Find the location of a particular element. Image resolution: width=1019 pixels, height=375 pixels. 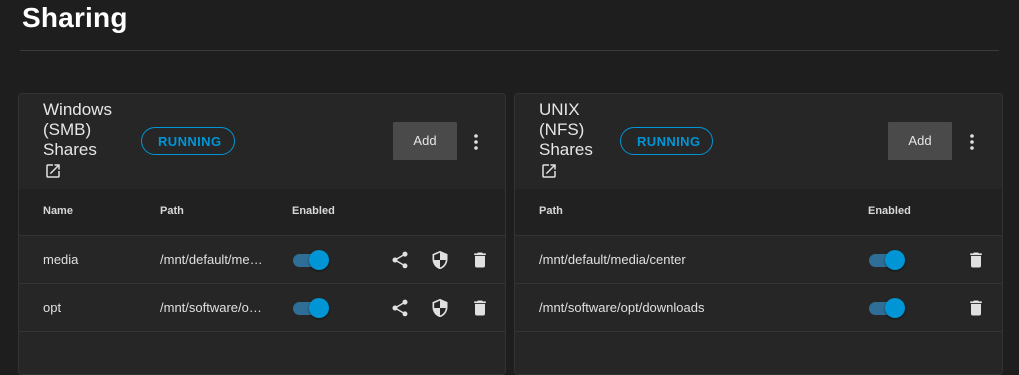

share-name: media is located at coordinates (61, 259).